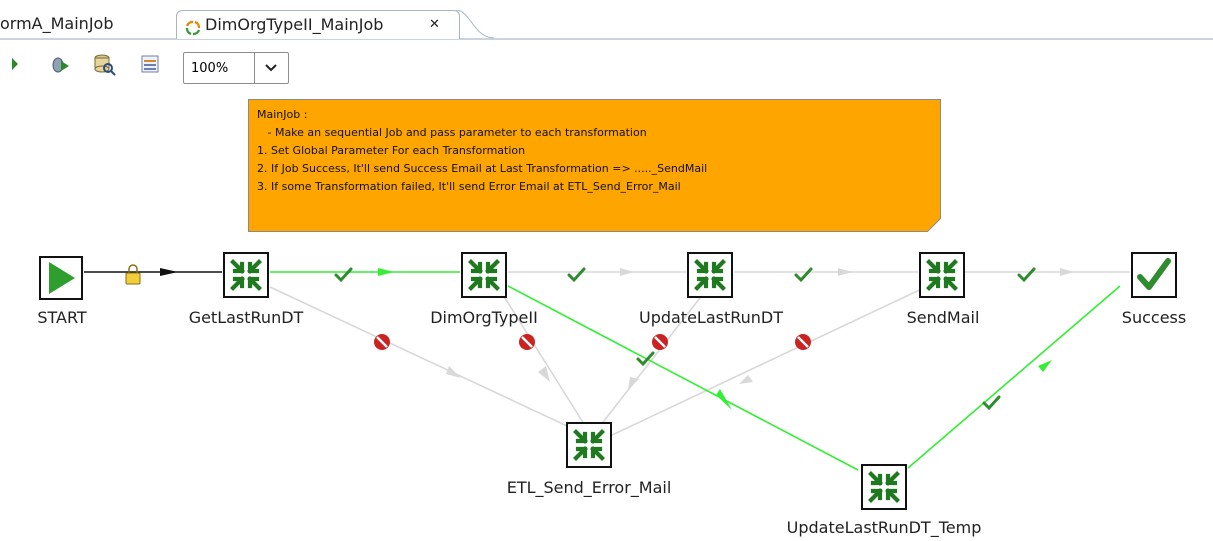 The width and height of the screenshot is (1213, 541). What do you see at coordinates (210, 68) in the screenshot?
I see `zoom-value: 100%` at bounding box center [210, 68].